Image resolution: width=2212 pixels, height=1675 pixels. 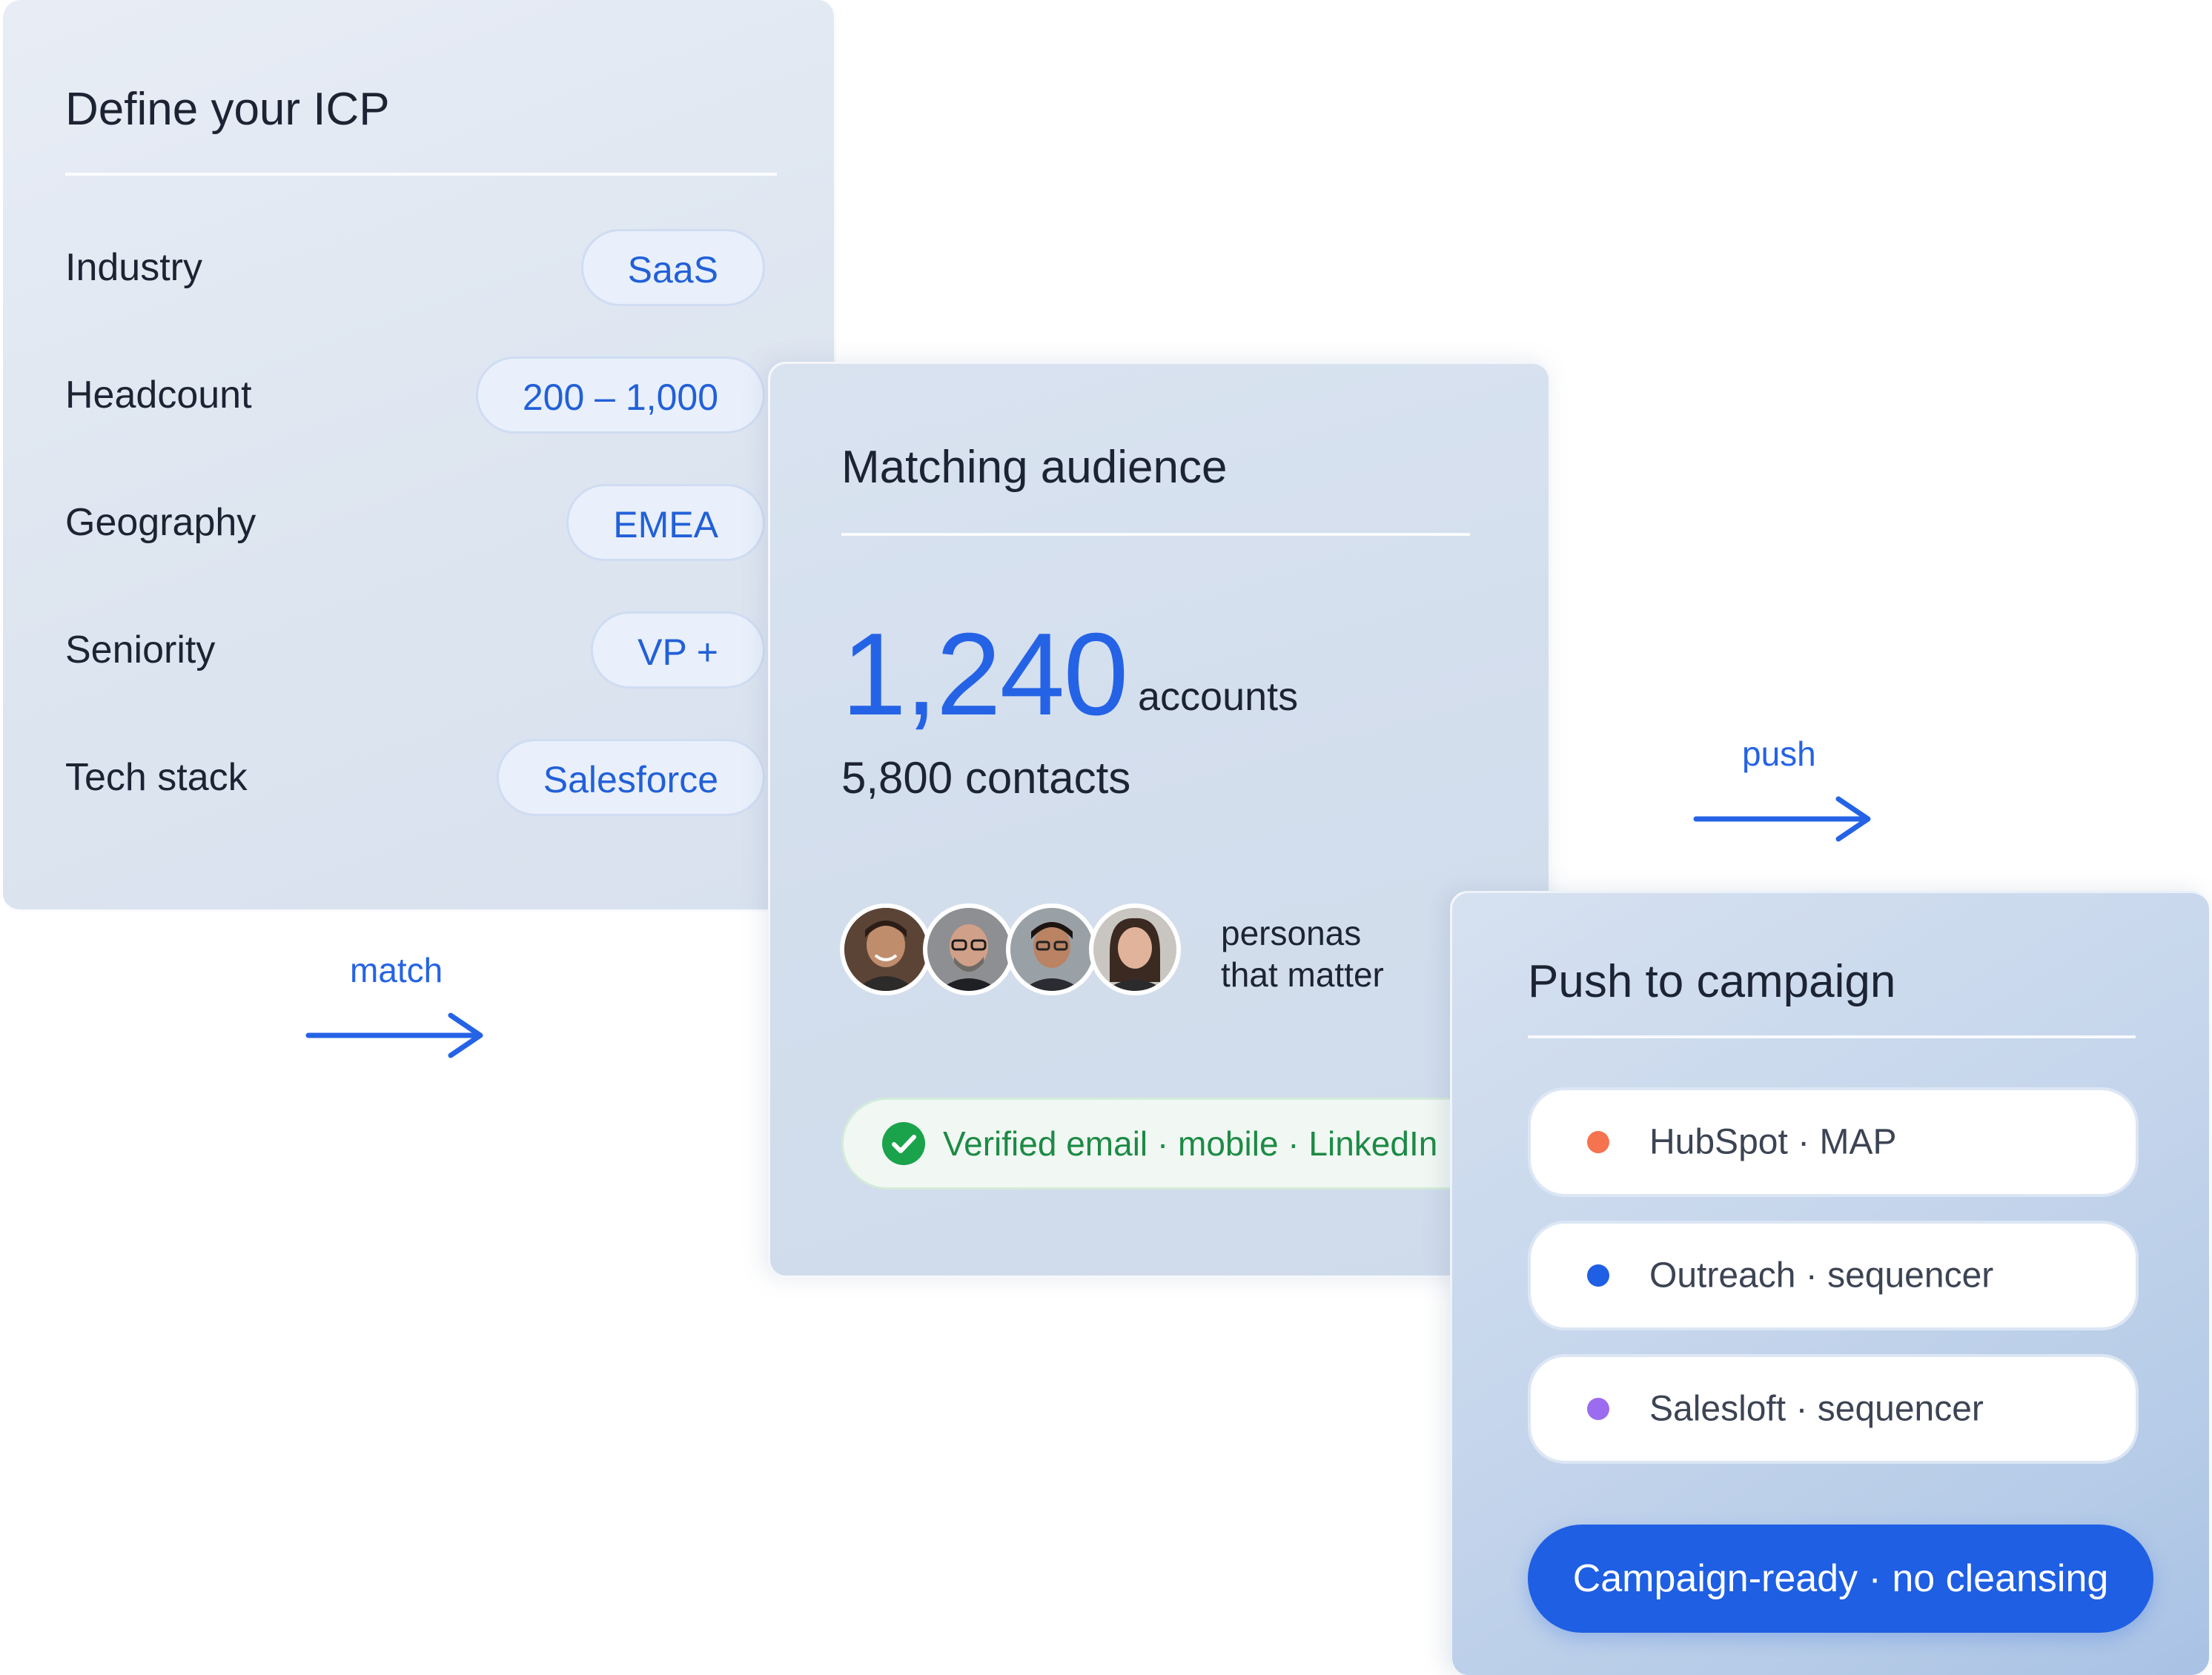 What do you see at coordinates (672, 267) in the screenshot?
I see `icp-chip-industry: SaaS` at bounding box center [672, 267].